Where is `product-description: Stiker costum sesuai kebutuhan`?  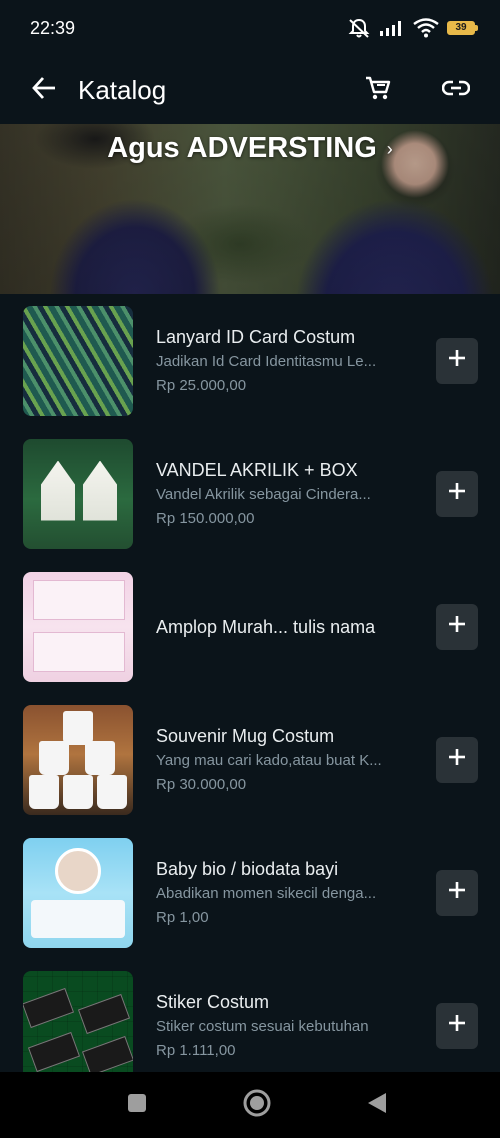
product-description: Stiker costum sesuai kebutuhan is located at coordinates (262, 1026).